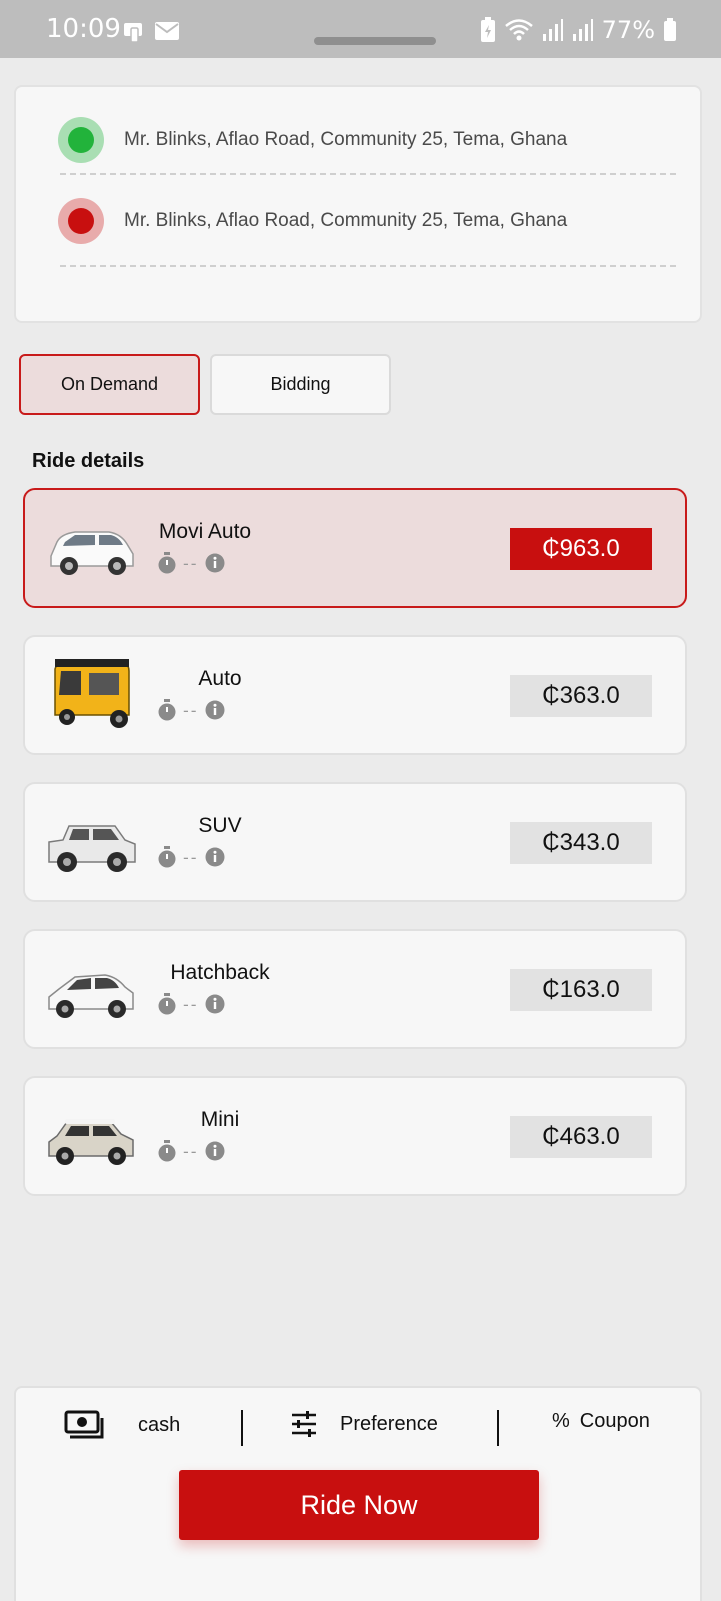 The height and width of the screenshot is (1601, 721). What do you see at coordinates (220, 825) in the screenshot?
I see `ride-name: SUV` at bounding box center [220, 825].